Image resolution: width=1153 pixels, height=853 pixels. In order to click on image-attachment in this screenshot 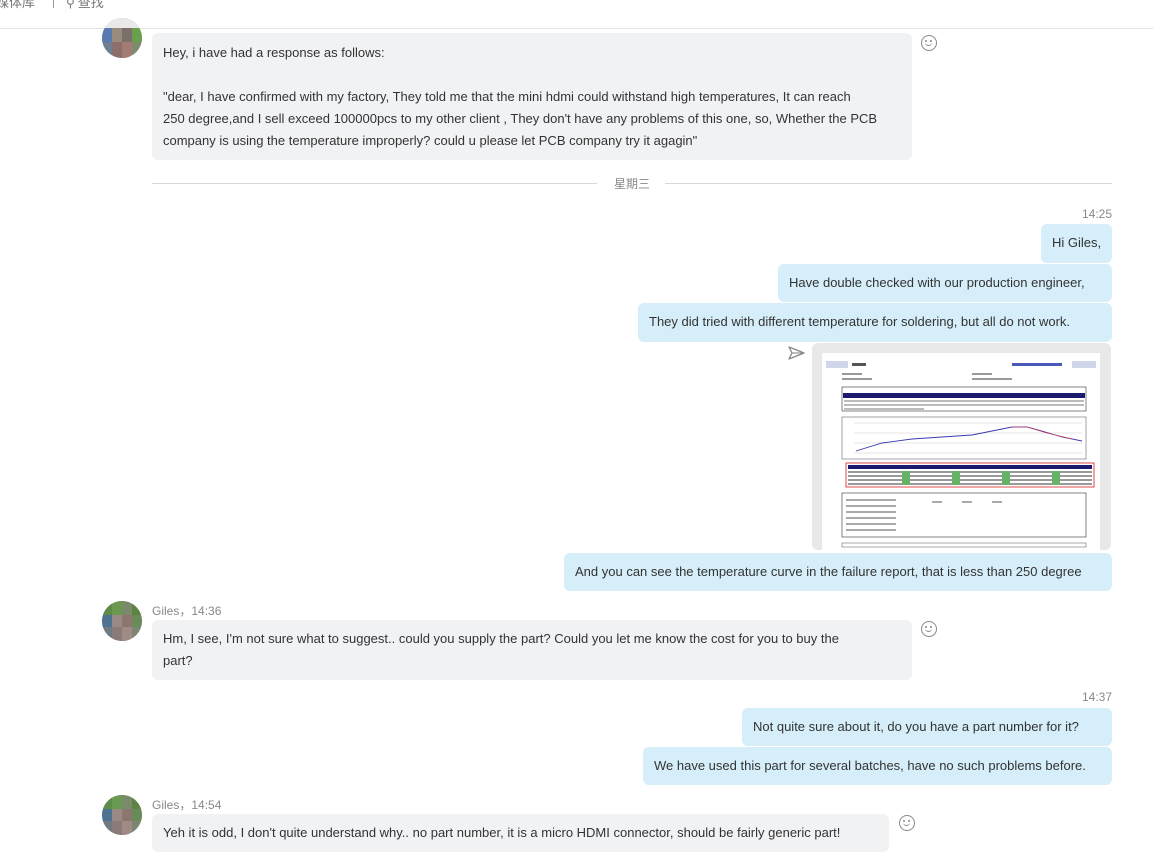, I will do `click(961, 446)`.